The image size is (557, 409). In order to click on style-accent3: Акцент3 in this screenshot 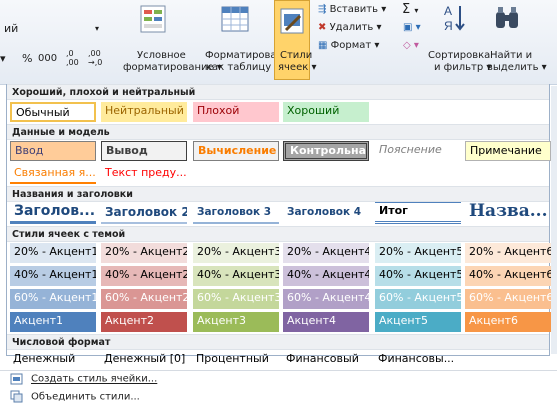, I will do `click(236, 322)`.